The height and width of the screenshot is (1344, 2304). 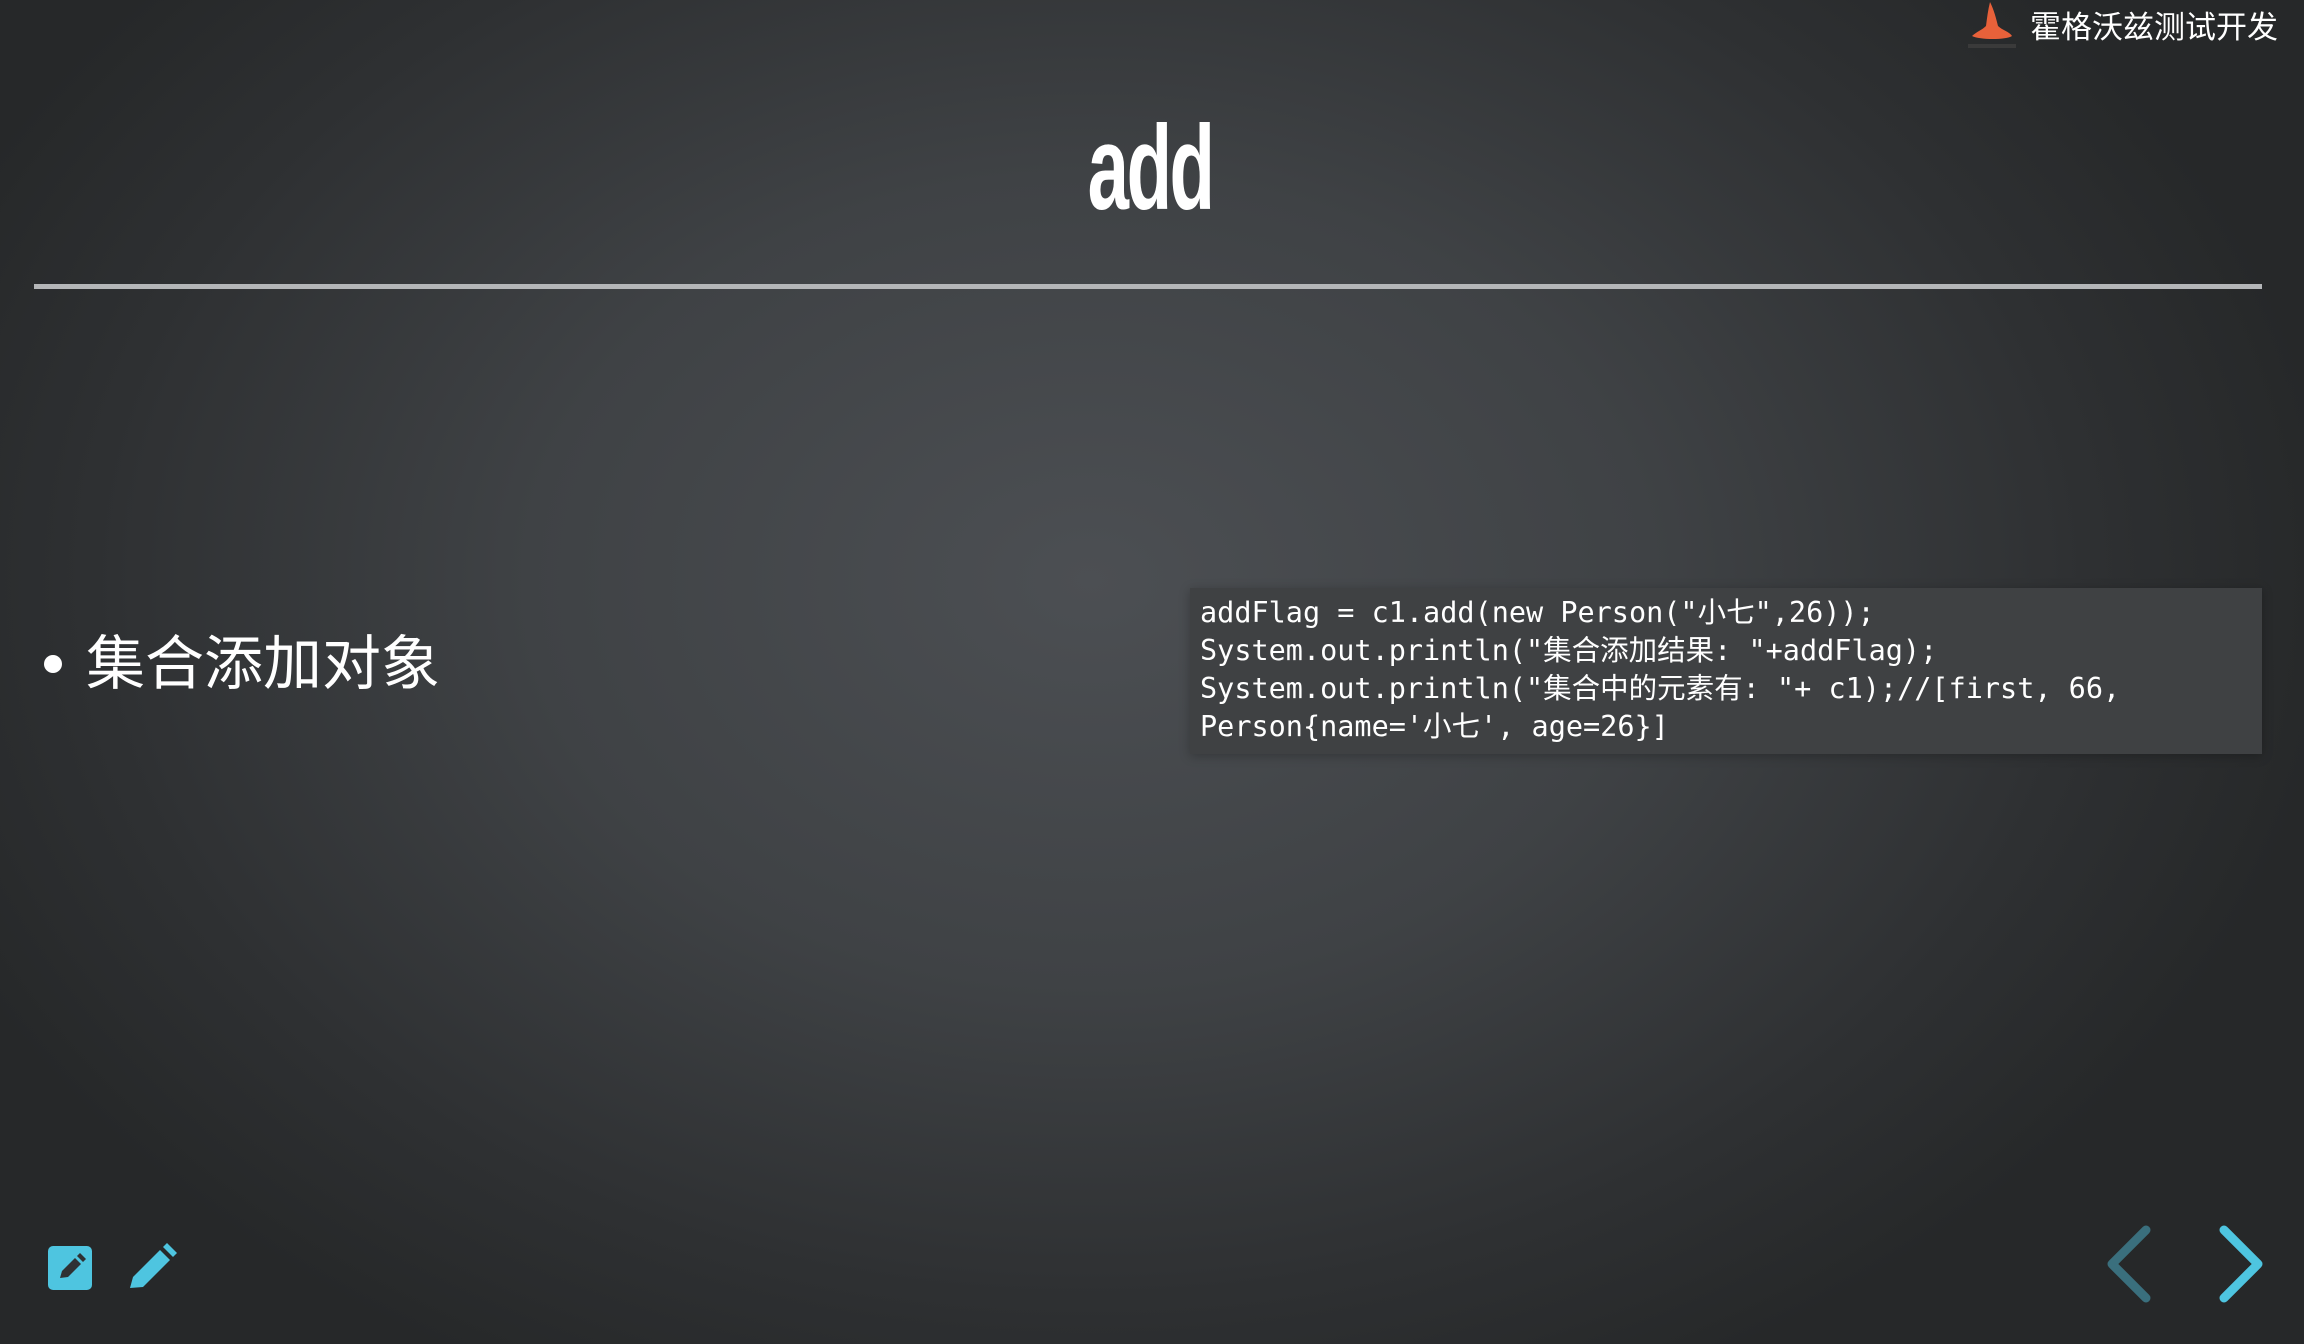 I want to click on brand-name: 霍格沃兹测试开发, so click(x=2154, y=27).